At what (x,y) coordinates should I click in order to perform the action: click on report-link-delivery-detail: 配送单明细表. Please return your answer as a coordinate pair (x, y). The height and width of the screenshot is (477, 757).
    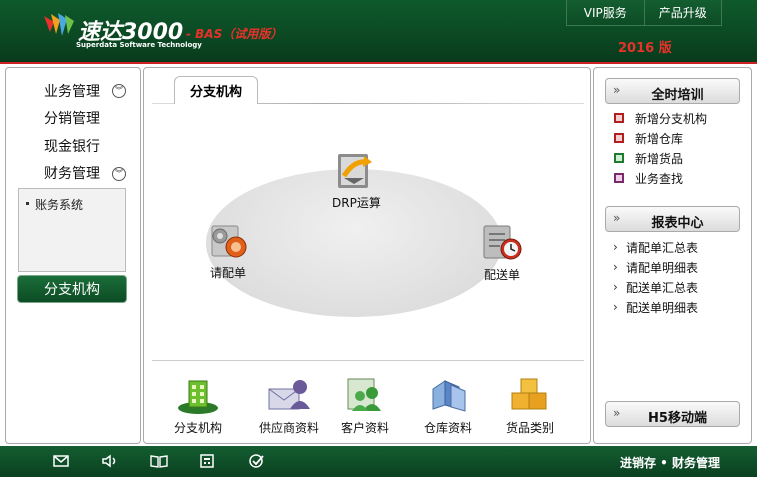
    Looking at the image, I should click on (662, 307).